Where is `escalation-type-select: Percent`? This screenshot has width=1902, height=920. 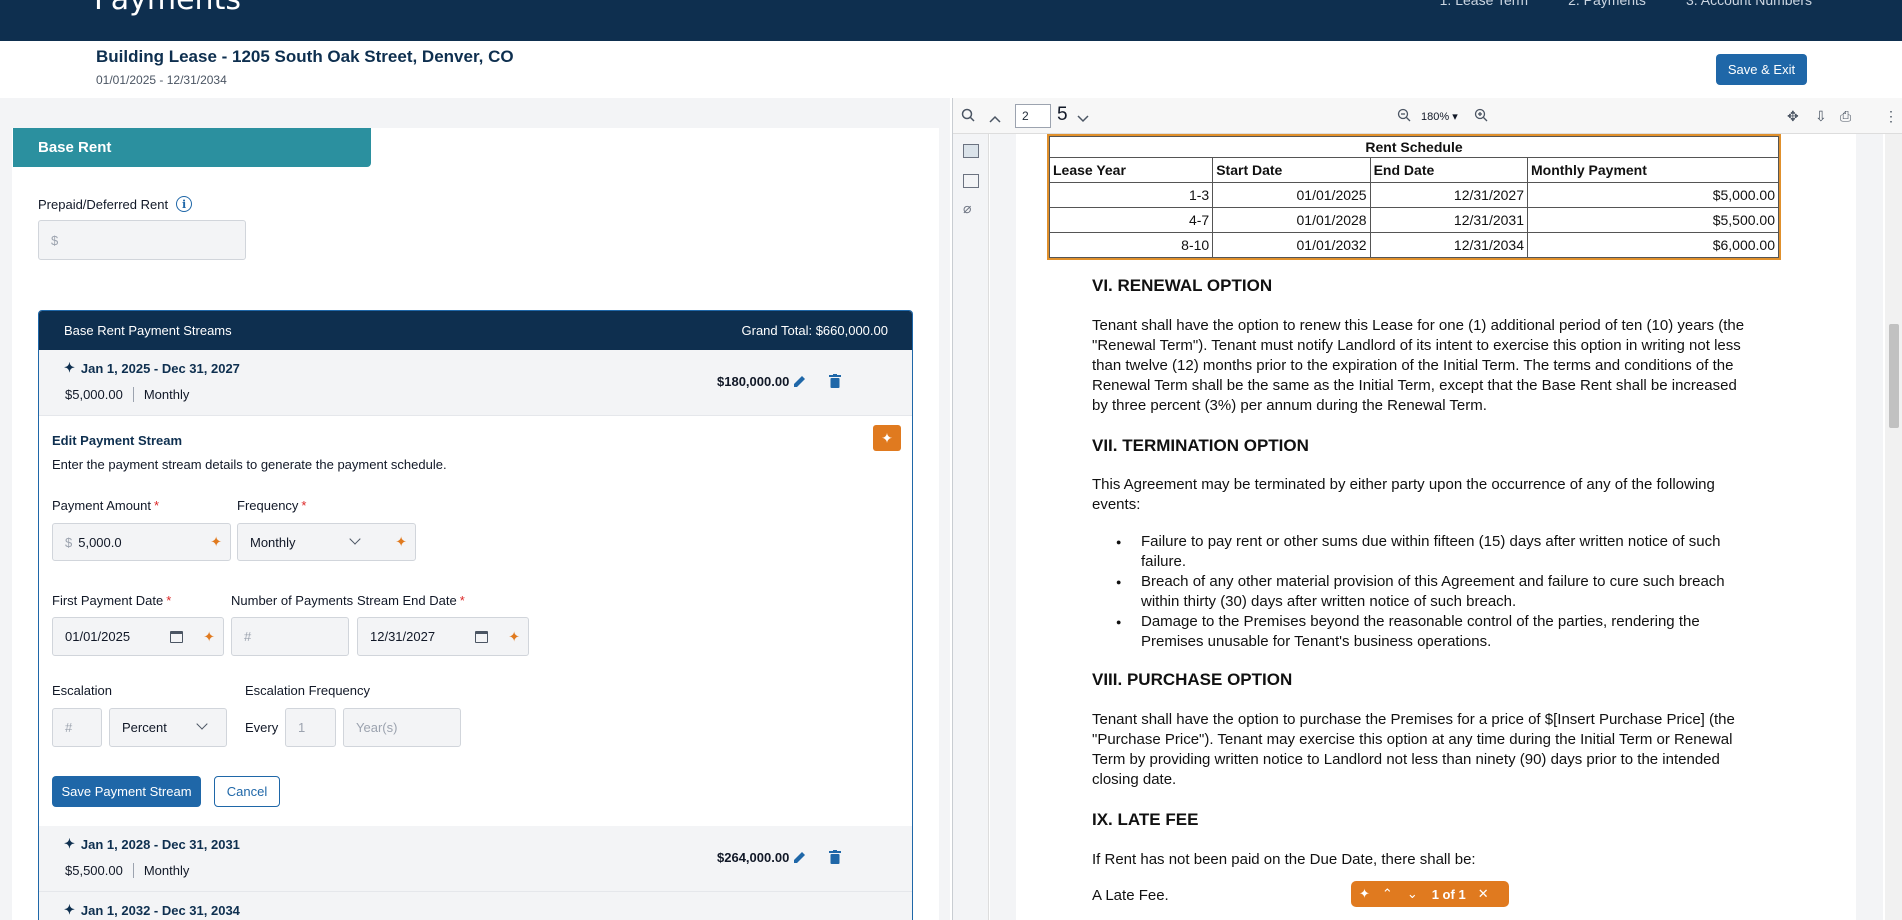 escalation-type-select: Percent is located at coordinates (168, 727).